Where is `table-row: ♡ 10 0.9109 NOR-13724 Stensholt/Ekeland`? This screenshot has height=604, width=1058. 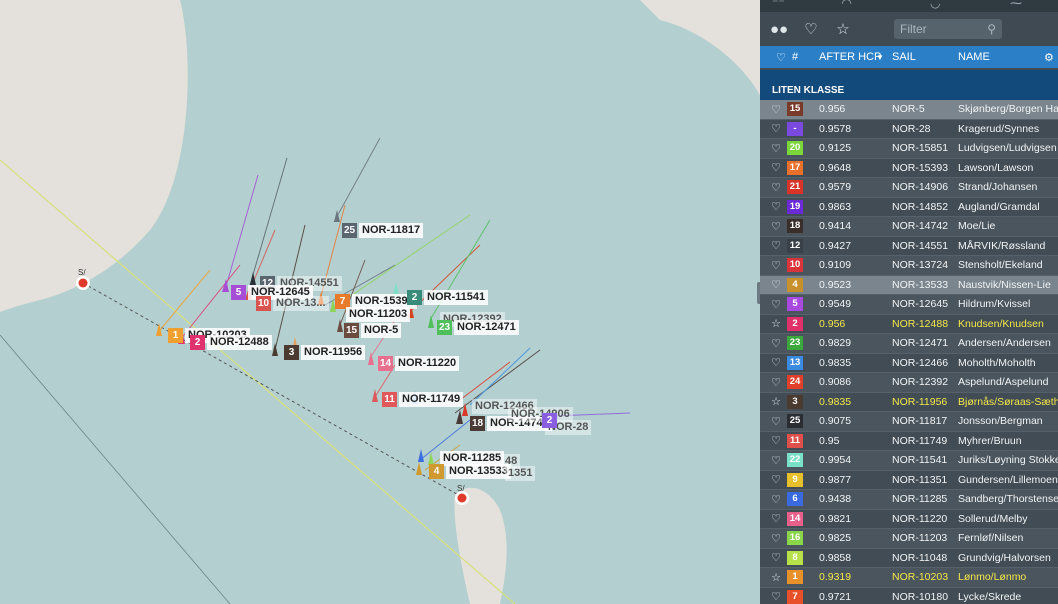 table-row: ♡ 10 0.9109 NOR-13724 Stensholt/Ekeland is located at coordinates (909, 266).